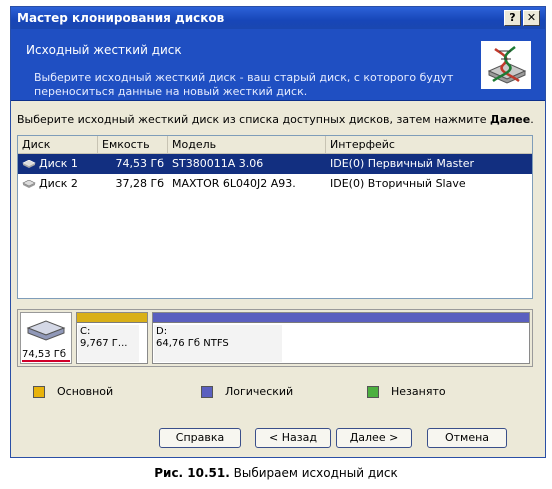  I want to click on column-model: Модель, so click(247, 145).